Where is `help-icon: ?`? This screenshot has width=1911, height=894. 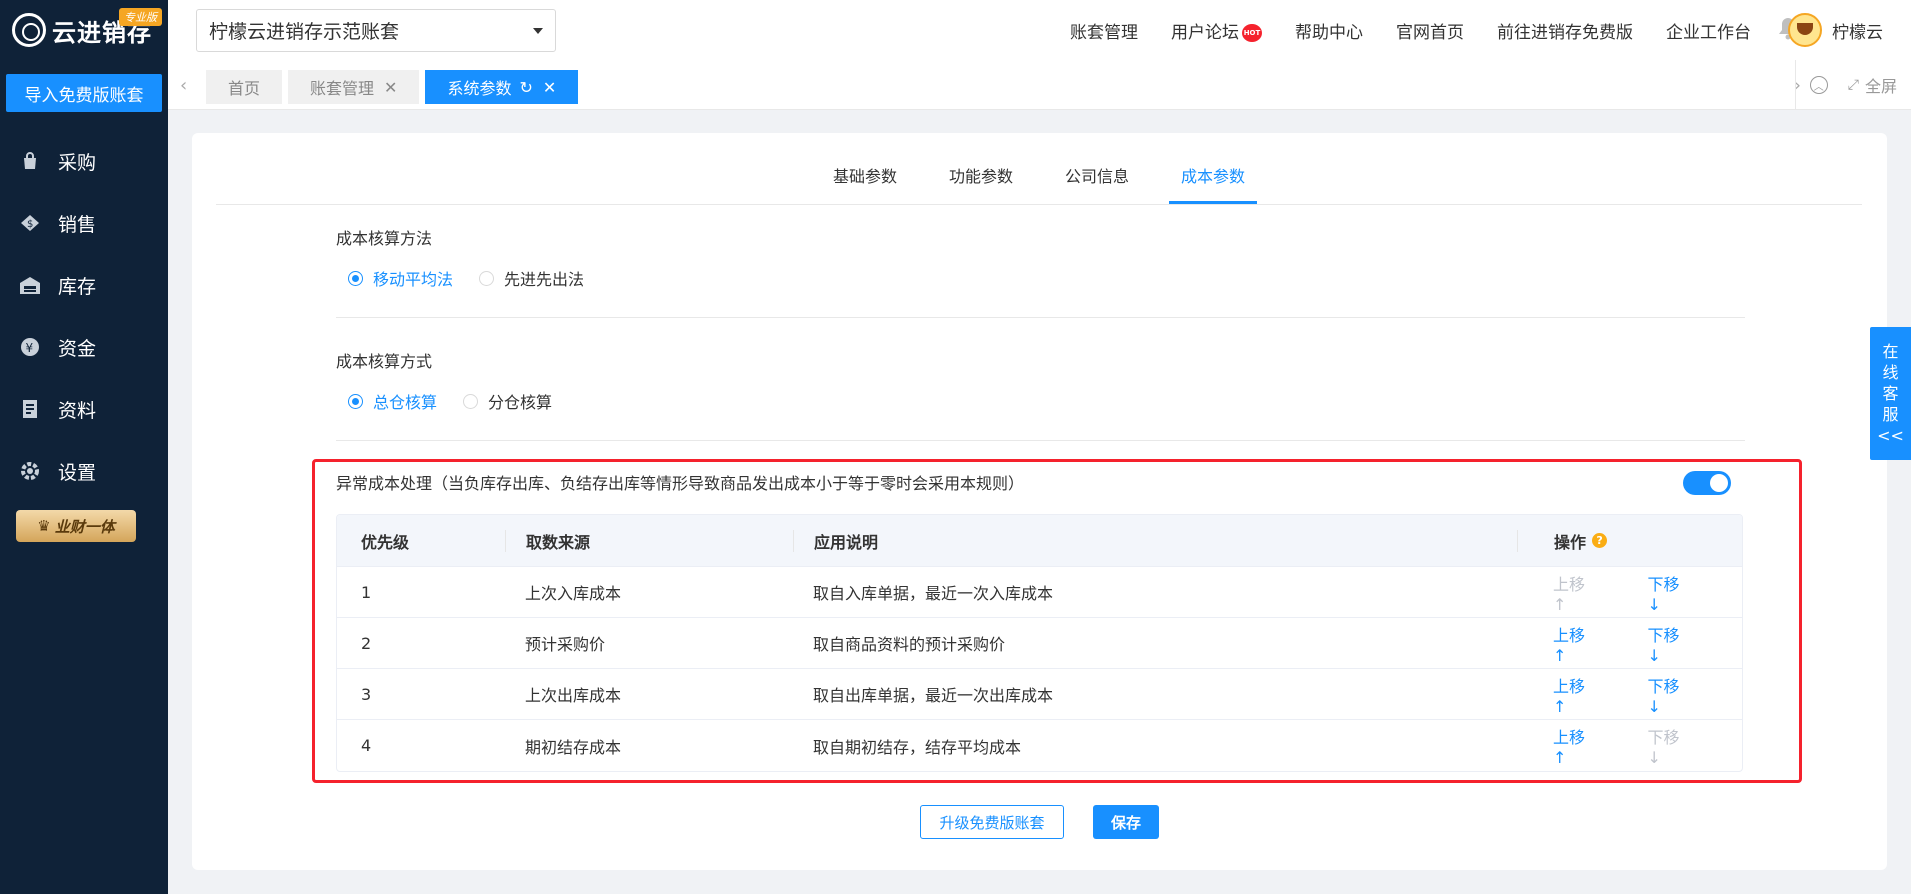
help-icon: ? is located at coordinates (1600, 540).